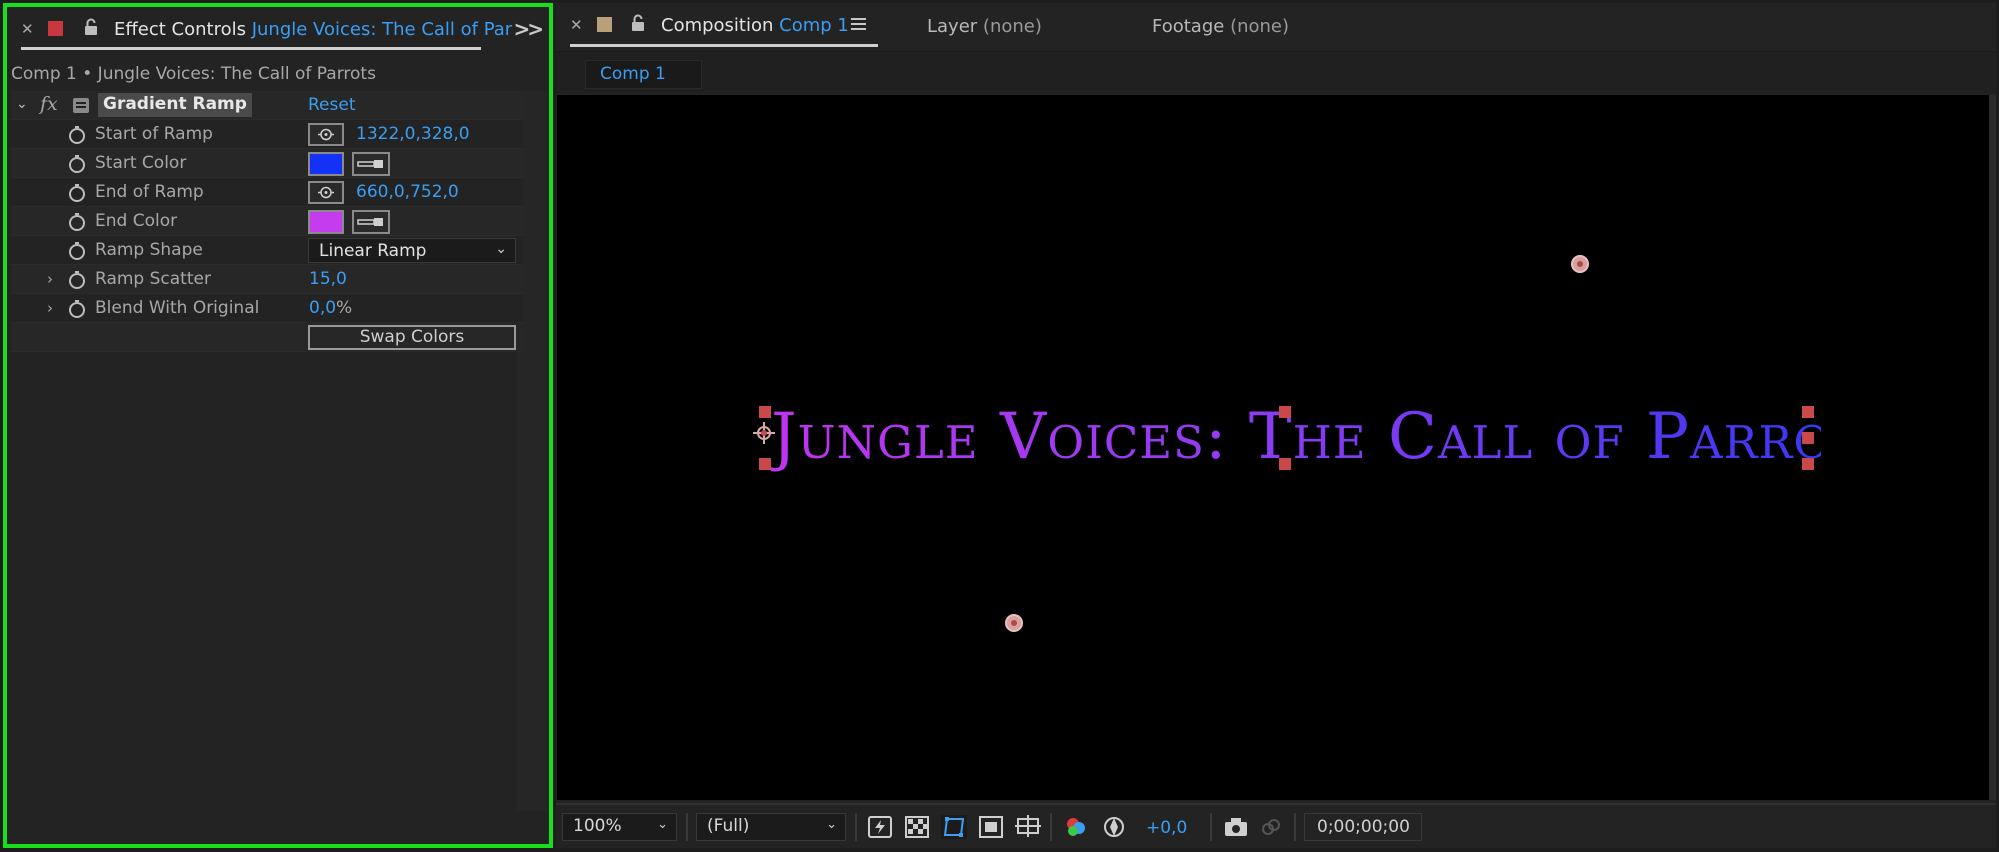 The width and height of the screenshot is (1999, 852). What do you see at coordinates (597, 826) in the screenshot?
I see `zoom-value: 100%` at bounding box center [597, 826].